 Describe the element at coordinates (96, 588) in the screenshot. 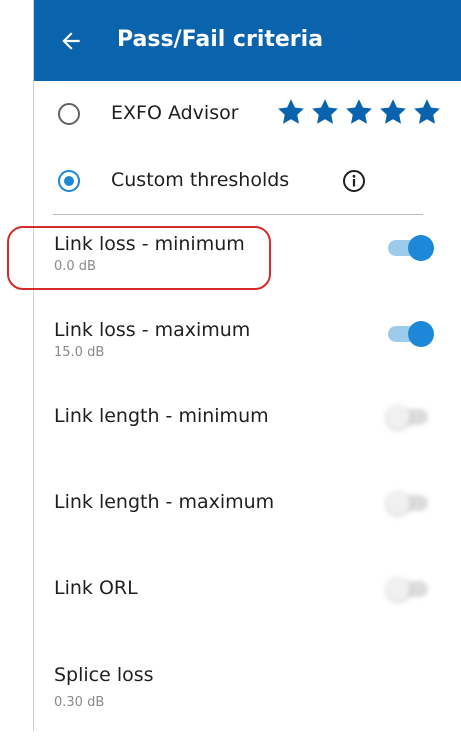

I see `setting-title: Link ORL` at that location.